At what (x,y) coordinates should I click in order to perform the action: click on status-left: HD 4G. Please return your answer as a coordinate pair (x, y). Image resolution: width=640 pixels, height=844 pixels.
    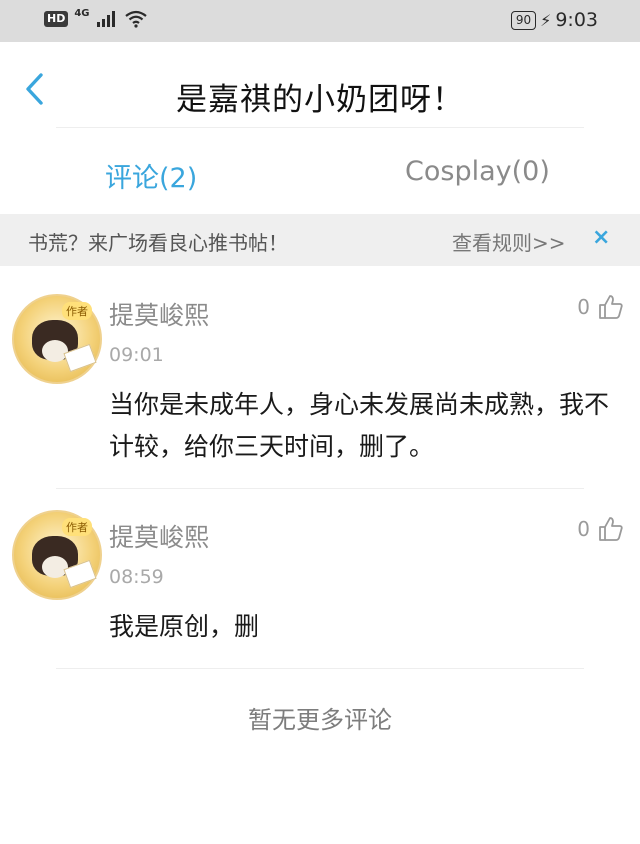
    Looking at the image, I should click on (96, 17).